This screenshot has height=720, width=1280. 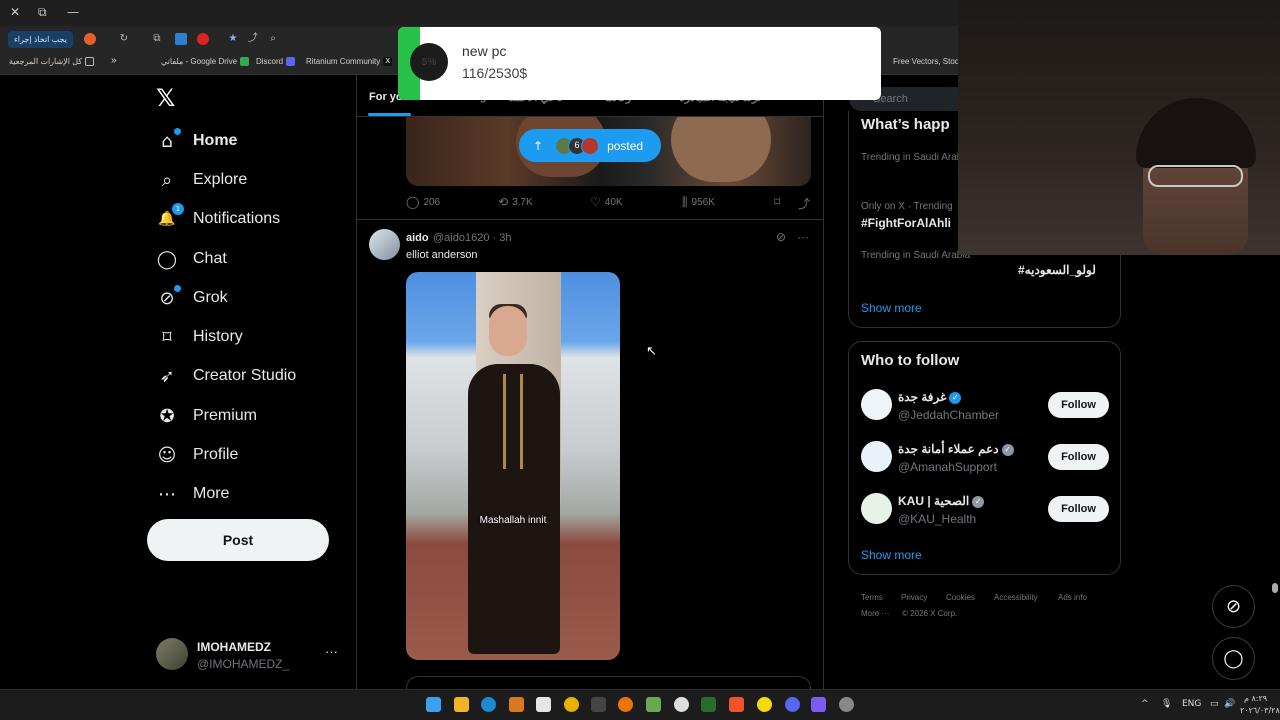 What do you see at coordinates (781, 237) in the screenshot?
I see `grok-explain-icon: ⊘` at bounding box center [781, 237].